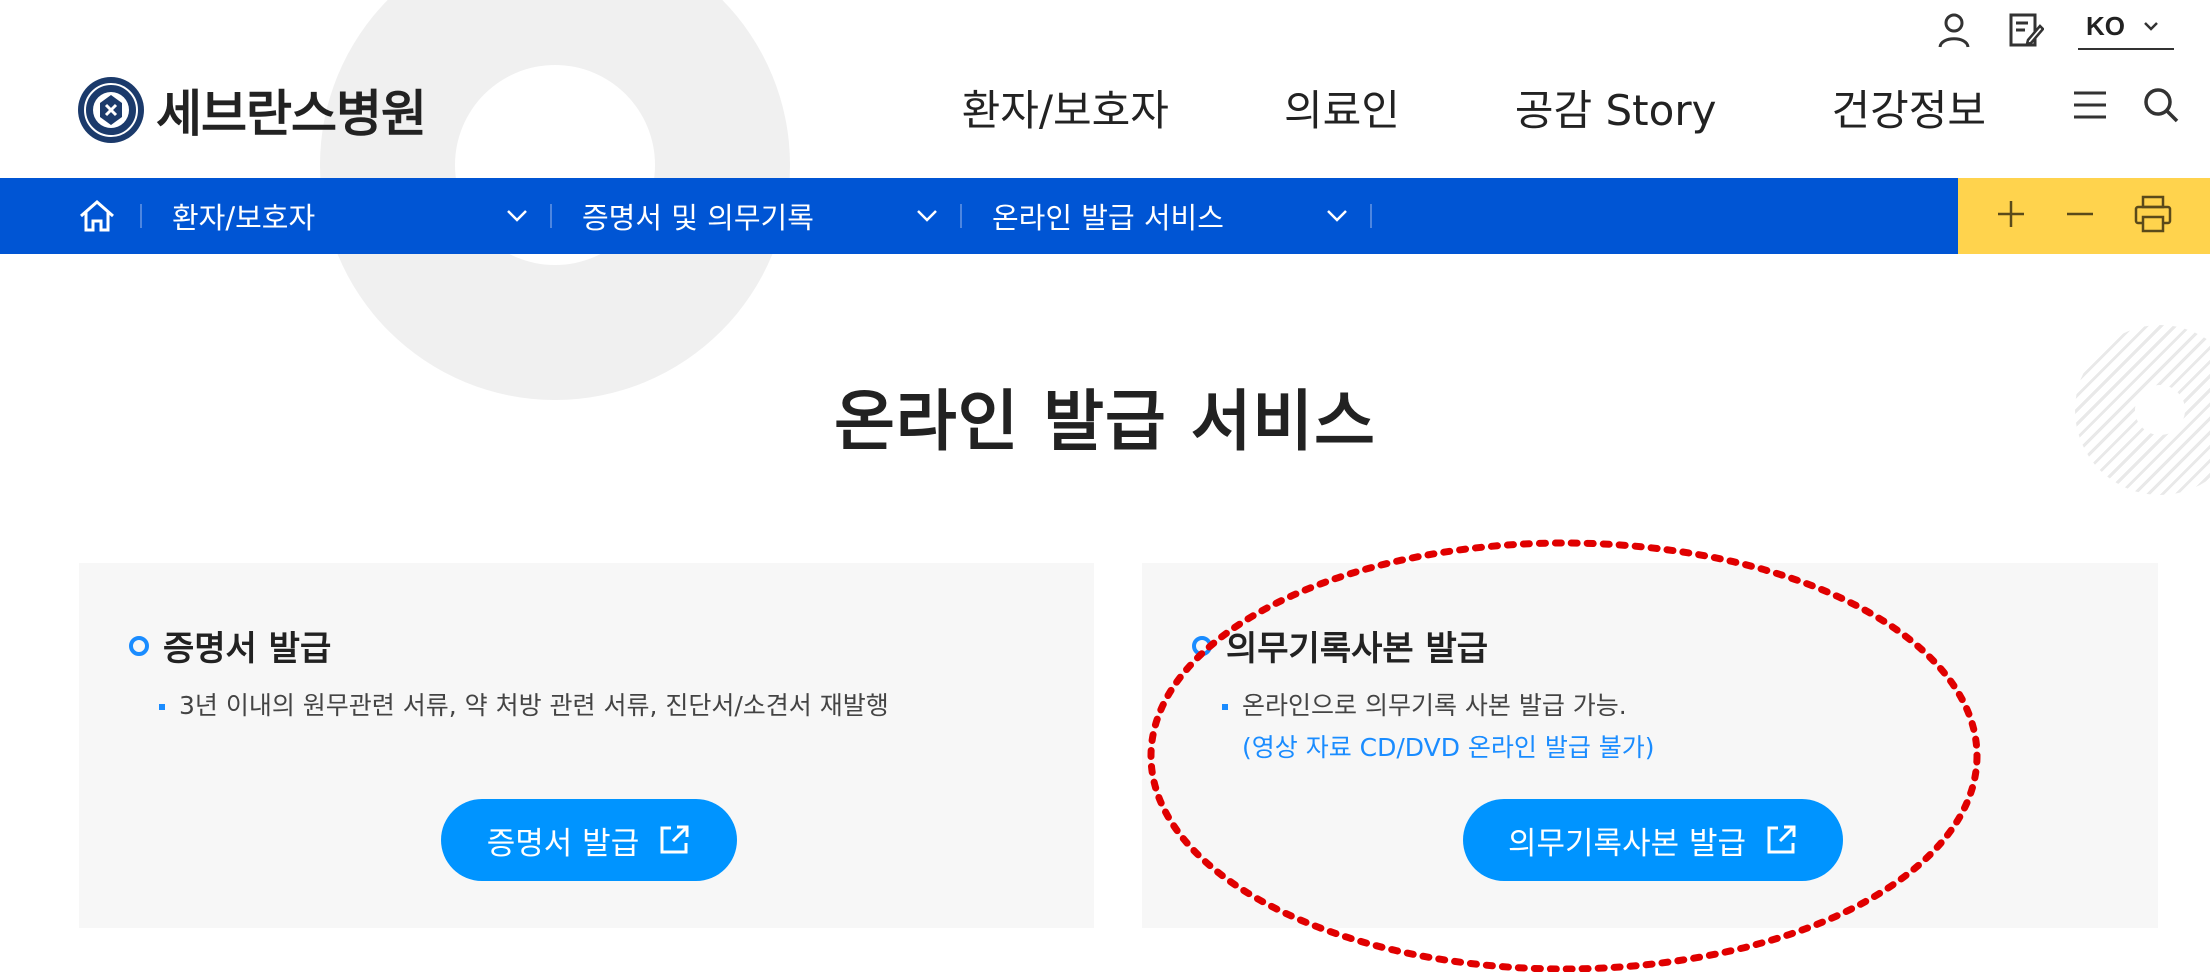  I want to click on page-tools, so click(2084, 216).